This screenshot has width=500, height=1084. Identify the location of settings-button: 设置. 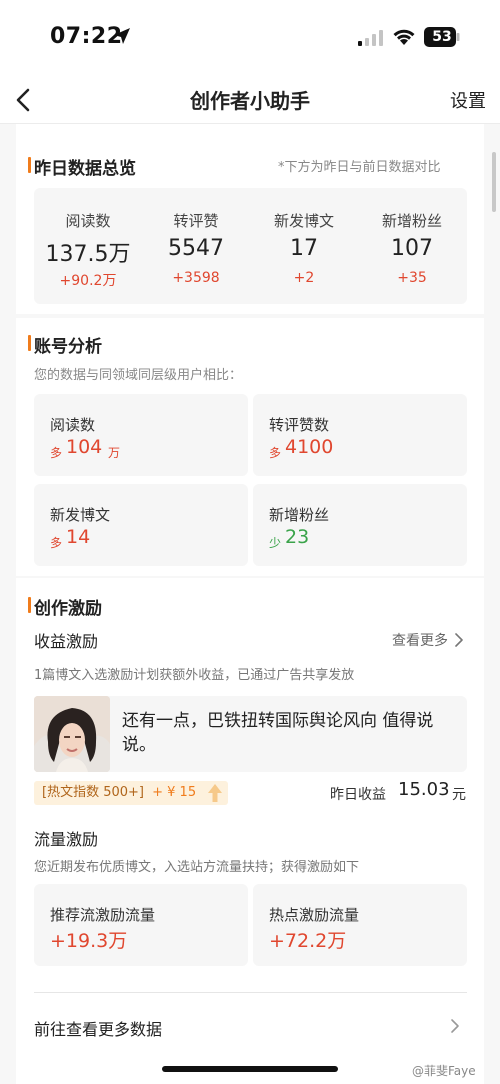
(468, 100).